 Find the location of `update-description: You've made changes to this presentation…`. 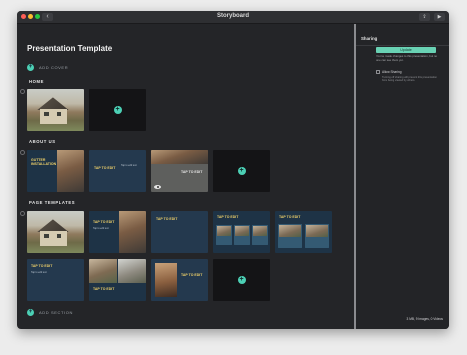

update-description: You've made changes to this presentation… is located at coordinates (407, 58).